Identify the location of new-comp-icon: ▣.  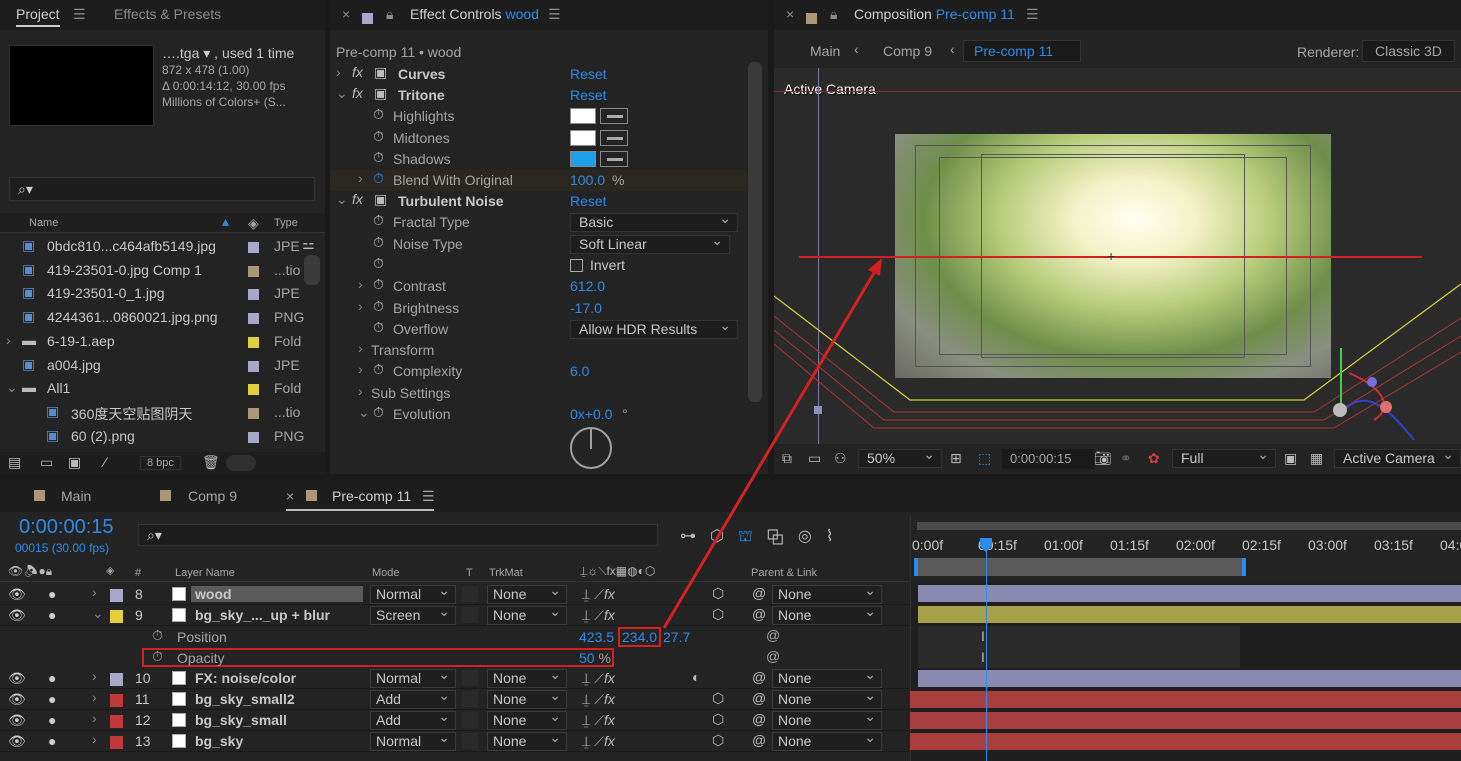
(74, 462).